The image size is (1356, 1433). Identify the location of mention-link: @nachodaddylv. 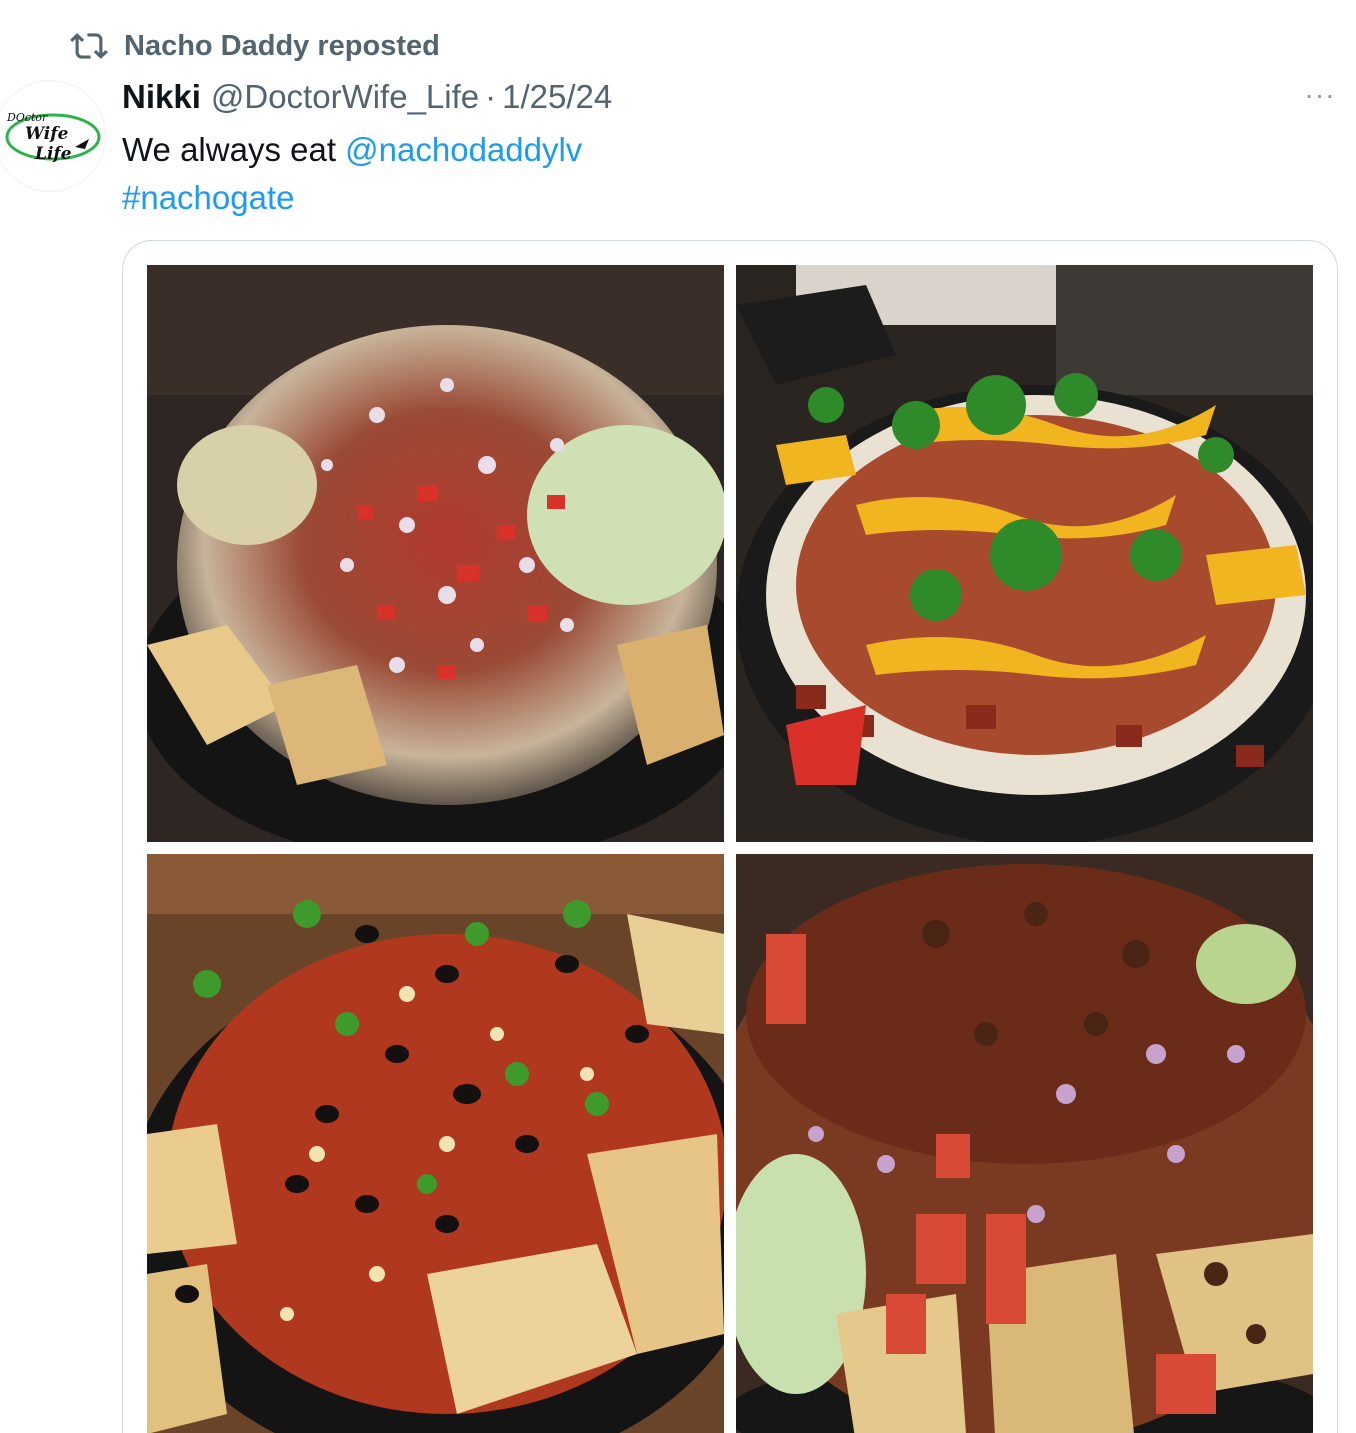
(463, 149).